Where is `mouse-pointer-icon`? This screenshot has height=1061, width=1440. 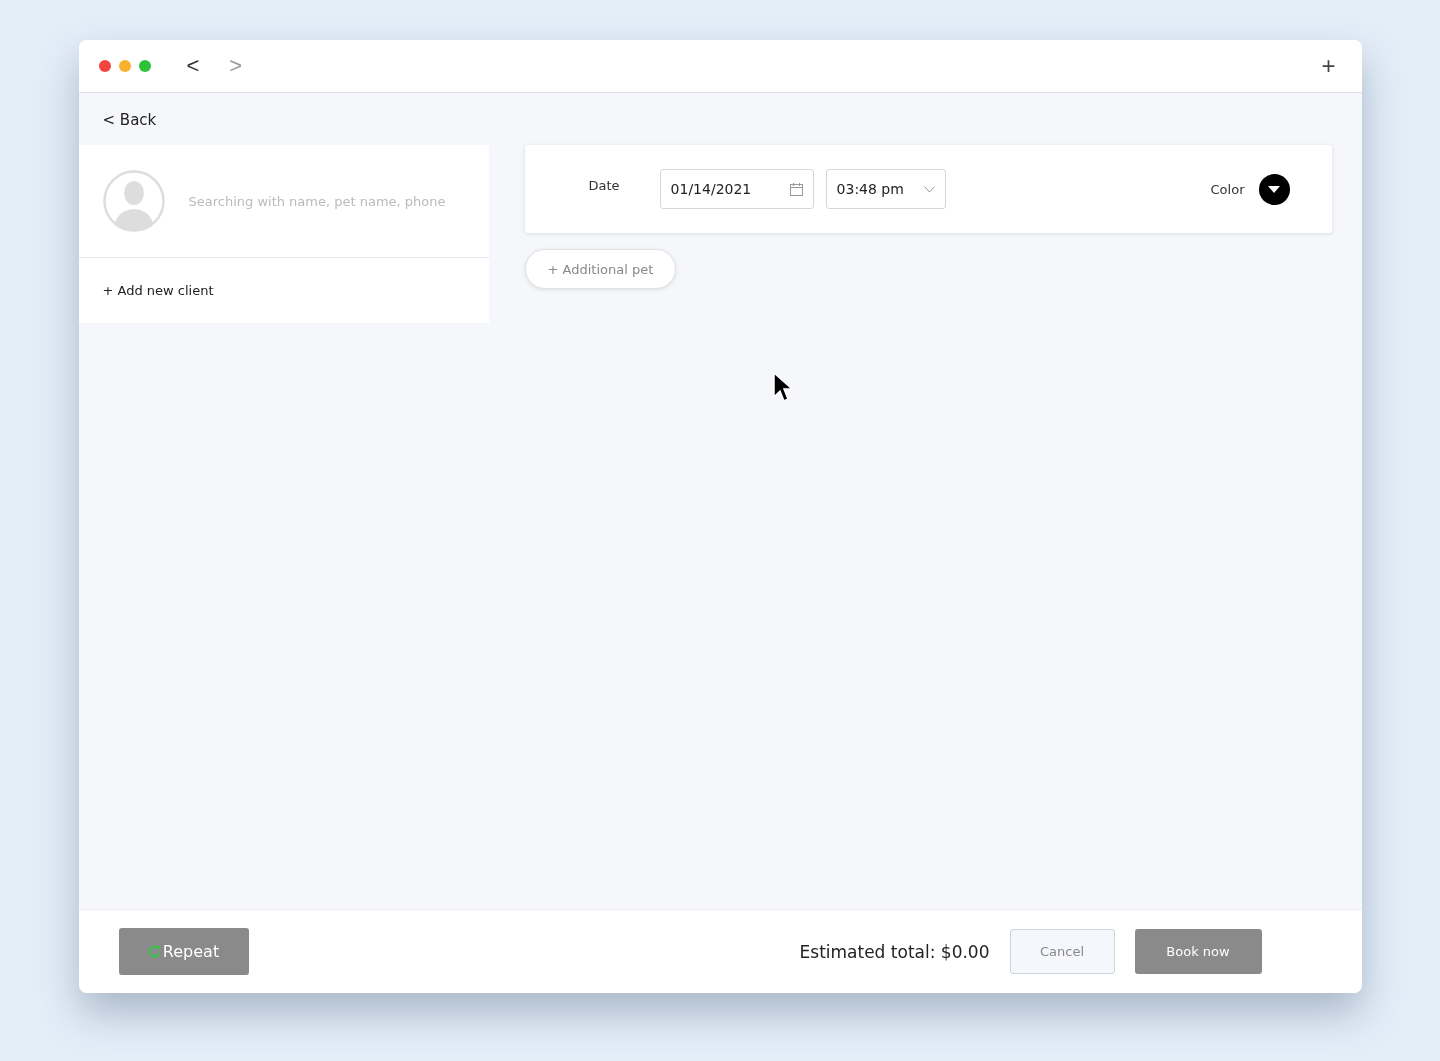 mouse-pointer-icon is located at coordinates (781, 388).